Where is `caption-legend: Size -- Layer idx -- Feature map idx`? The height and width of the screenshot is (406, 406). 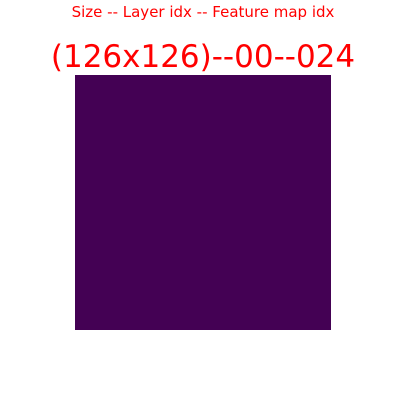
caption-legend: Size -- Layer idx -- Feature map idx is located at coordinates (203, 12).